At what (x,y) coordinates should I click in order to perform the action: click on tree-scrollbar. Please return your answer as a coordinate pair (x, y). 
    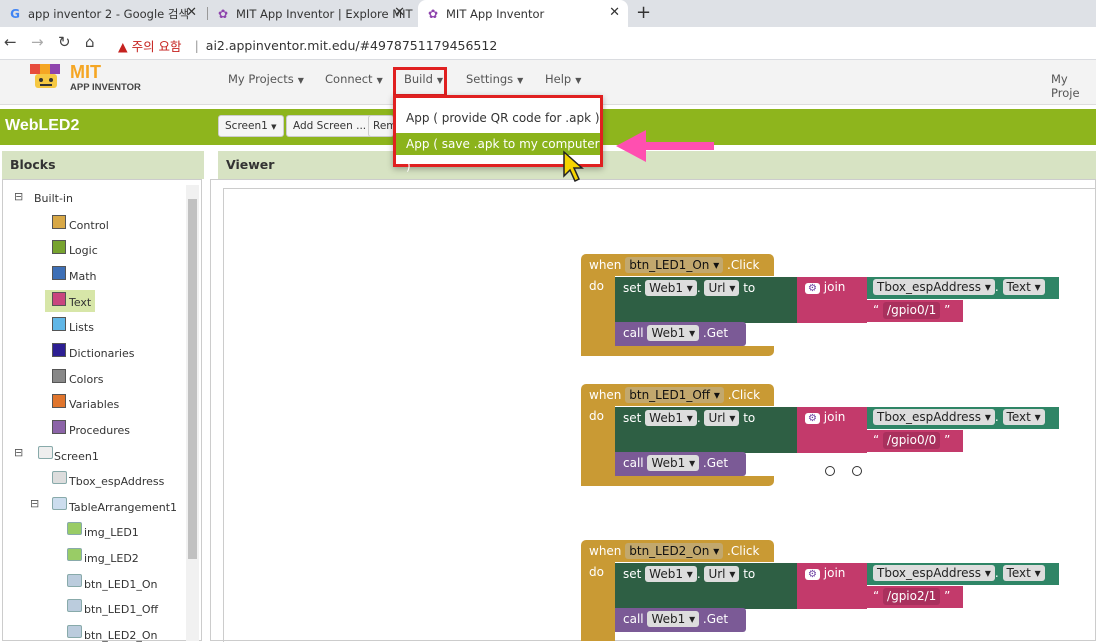
    Looking at the image, I should click on (192, 413).